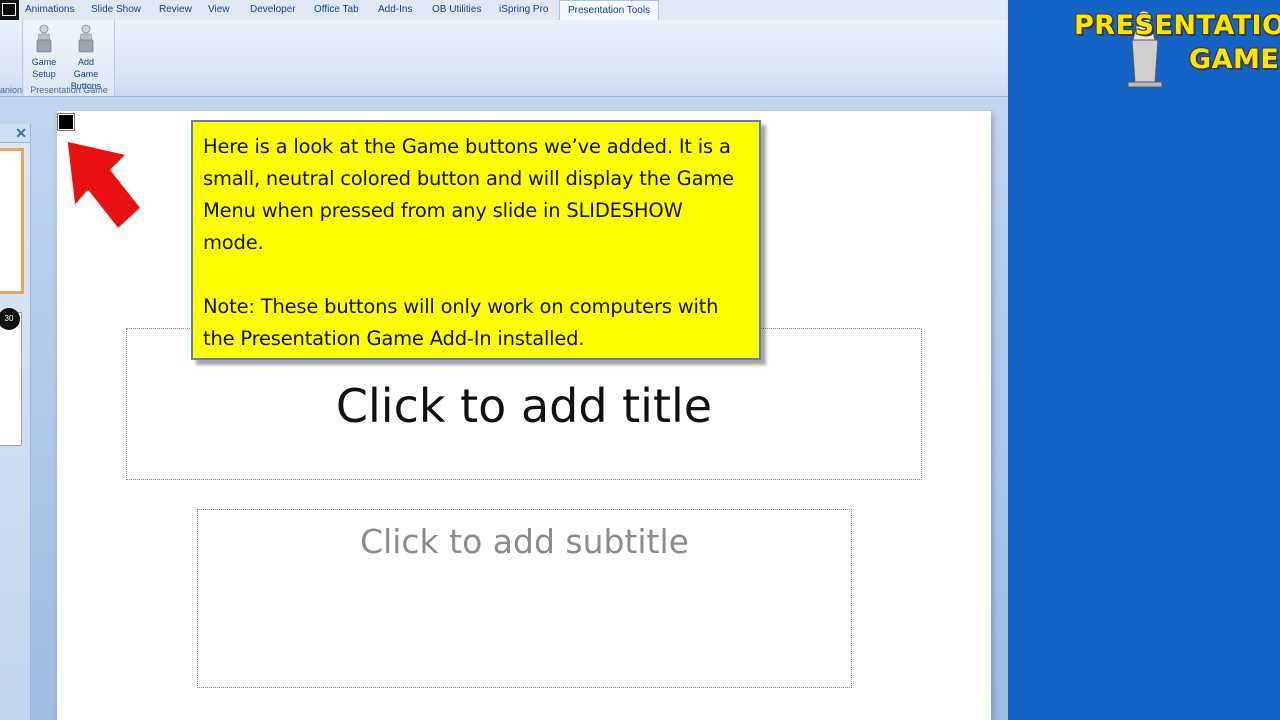  Describe the element at coordinates (336, 10) in the screenshot. I see `tab-office-tab: Office Tab` at that location.